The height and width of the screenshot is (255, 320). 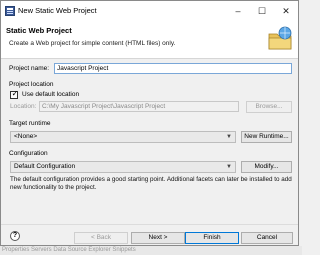 What do you see at coordinates (29, 68) in the screenshot?
I see `project-name-label: Project name:` at bounding box center [29, 68].